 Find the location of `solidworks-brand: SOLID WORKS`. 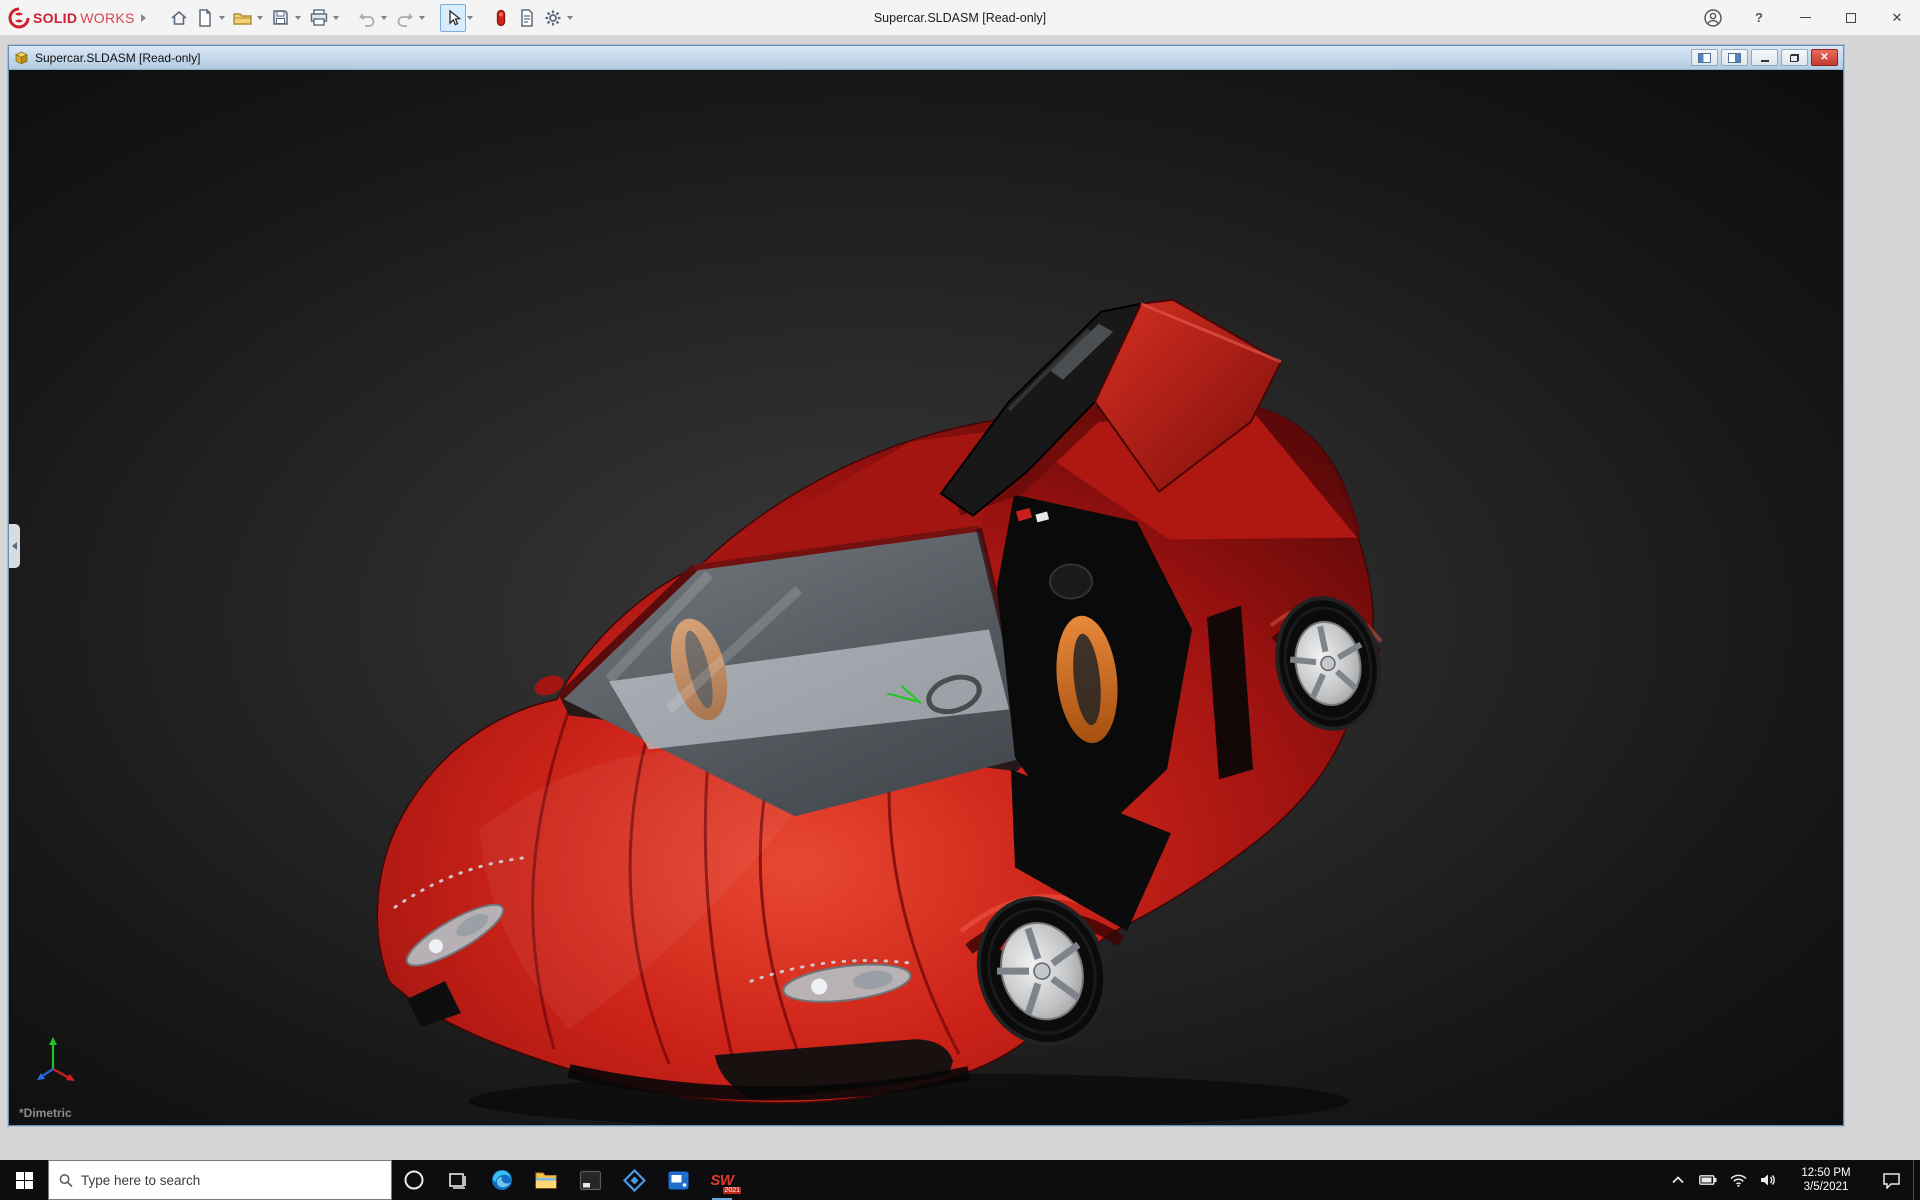

solidworks-brand: SOLID WORKS is located at coordinates (71, 18).